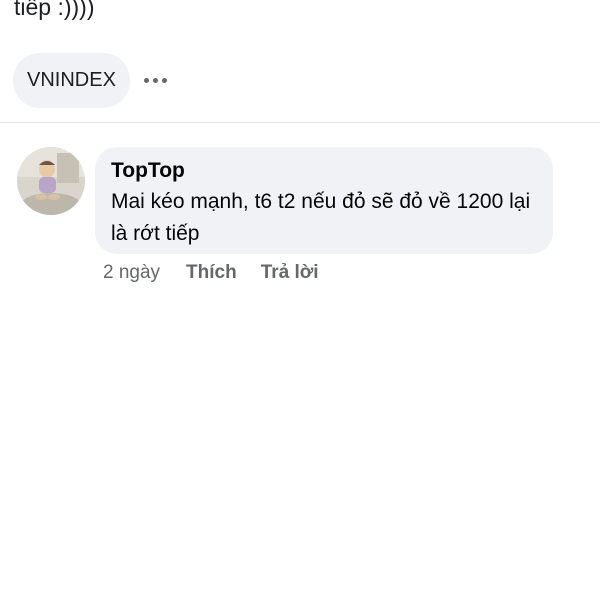 The width and height of the screenshot is (600, 600). I want to click on comment-actions: 2 ngày Thích Trả lời, so click(223, 273).